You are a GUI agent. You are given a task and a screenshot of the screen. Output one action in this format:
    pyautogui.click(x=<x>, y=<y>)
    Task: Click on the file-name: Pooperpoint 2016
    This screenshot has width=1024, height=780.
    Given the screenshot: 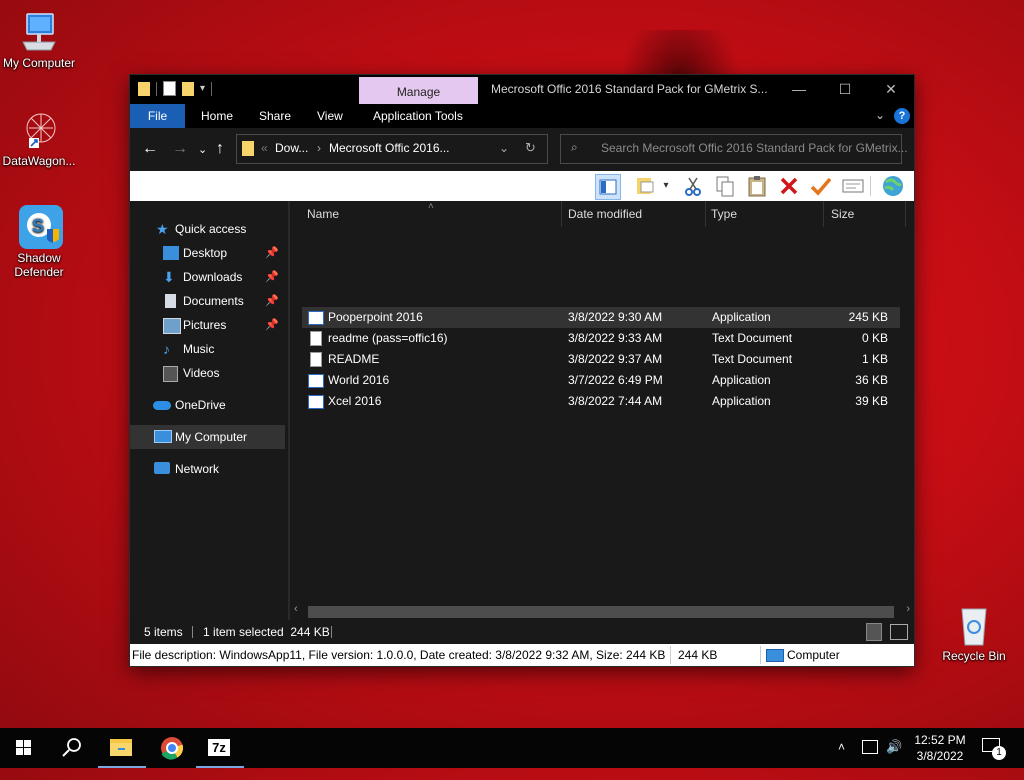 What is the action you would take?
    pyautogui.click(x=375, y=317)
    